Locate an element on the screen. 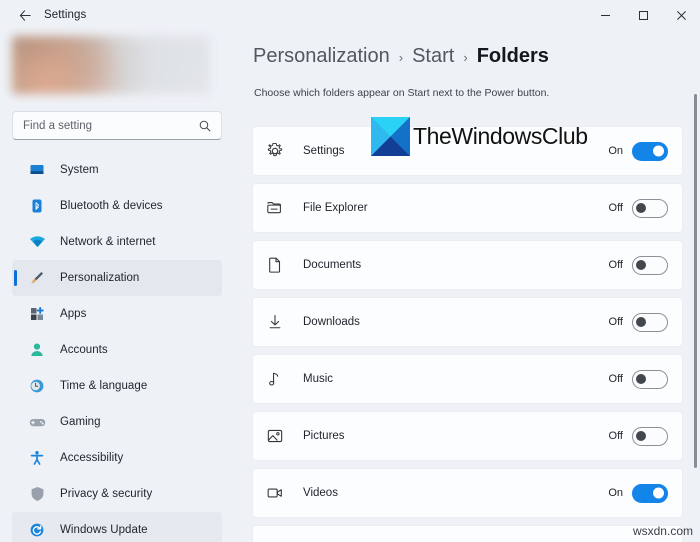 The image size is (700, 542). breadcrumb-folders: Folders is located at coordinates (512, 56).